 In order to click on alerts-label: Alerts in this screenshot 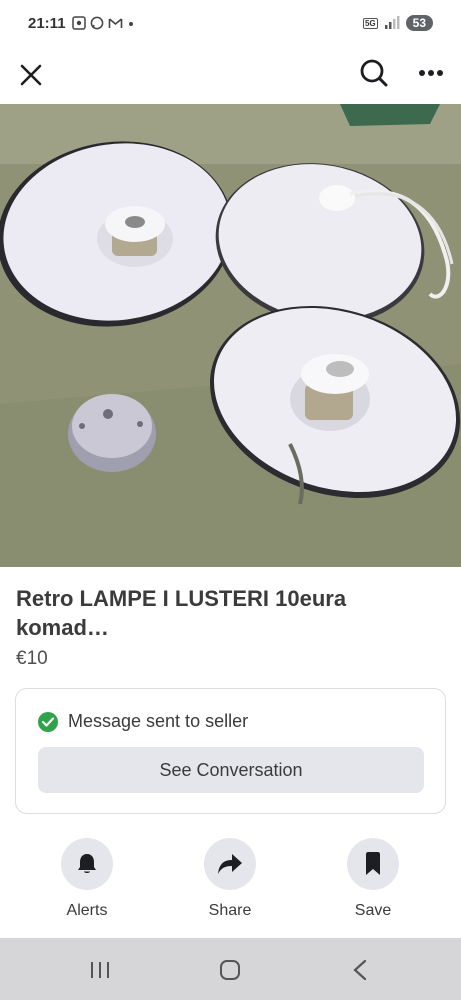, I will do `click(87, 910)`.